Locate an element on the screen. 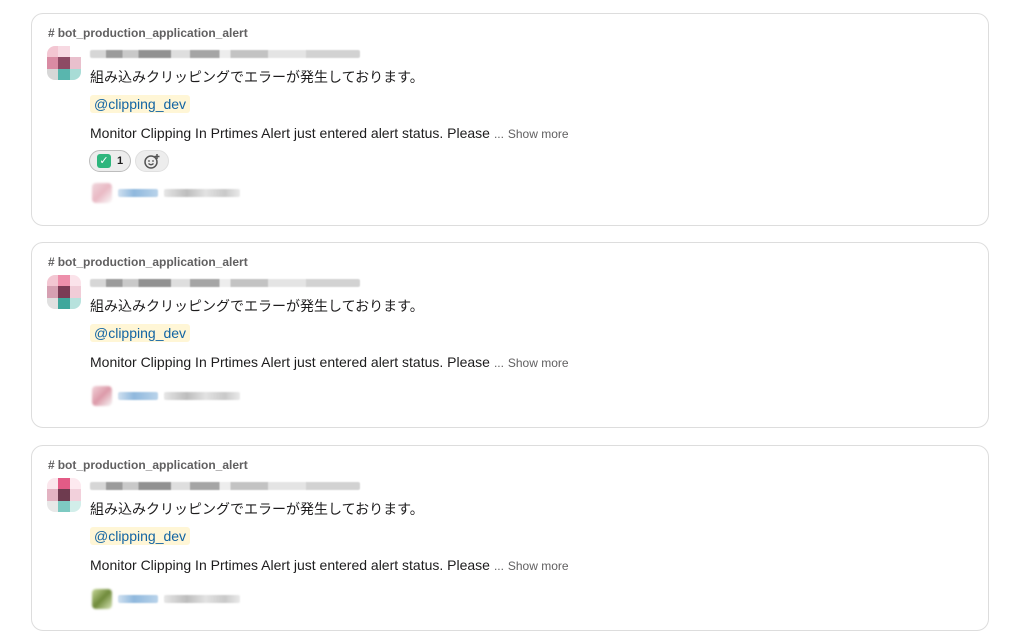 This screenshot has width=1024, height=644. add-emoji-icon is located at coordinates (152, 161).